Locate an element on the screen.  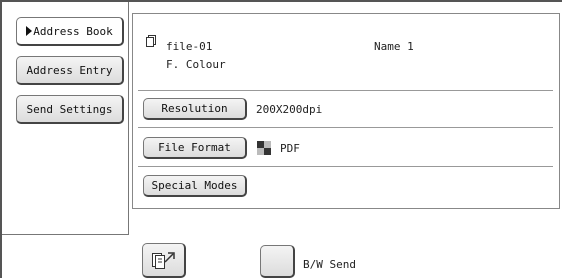
bw-send-label: B/W Send is located at coordinates (329, 264).